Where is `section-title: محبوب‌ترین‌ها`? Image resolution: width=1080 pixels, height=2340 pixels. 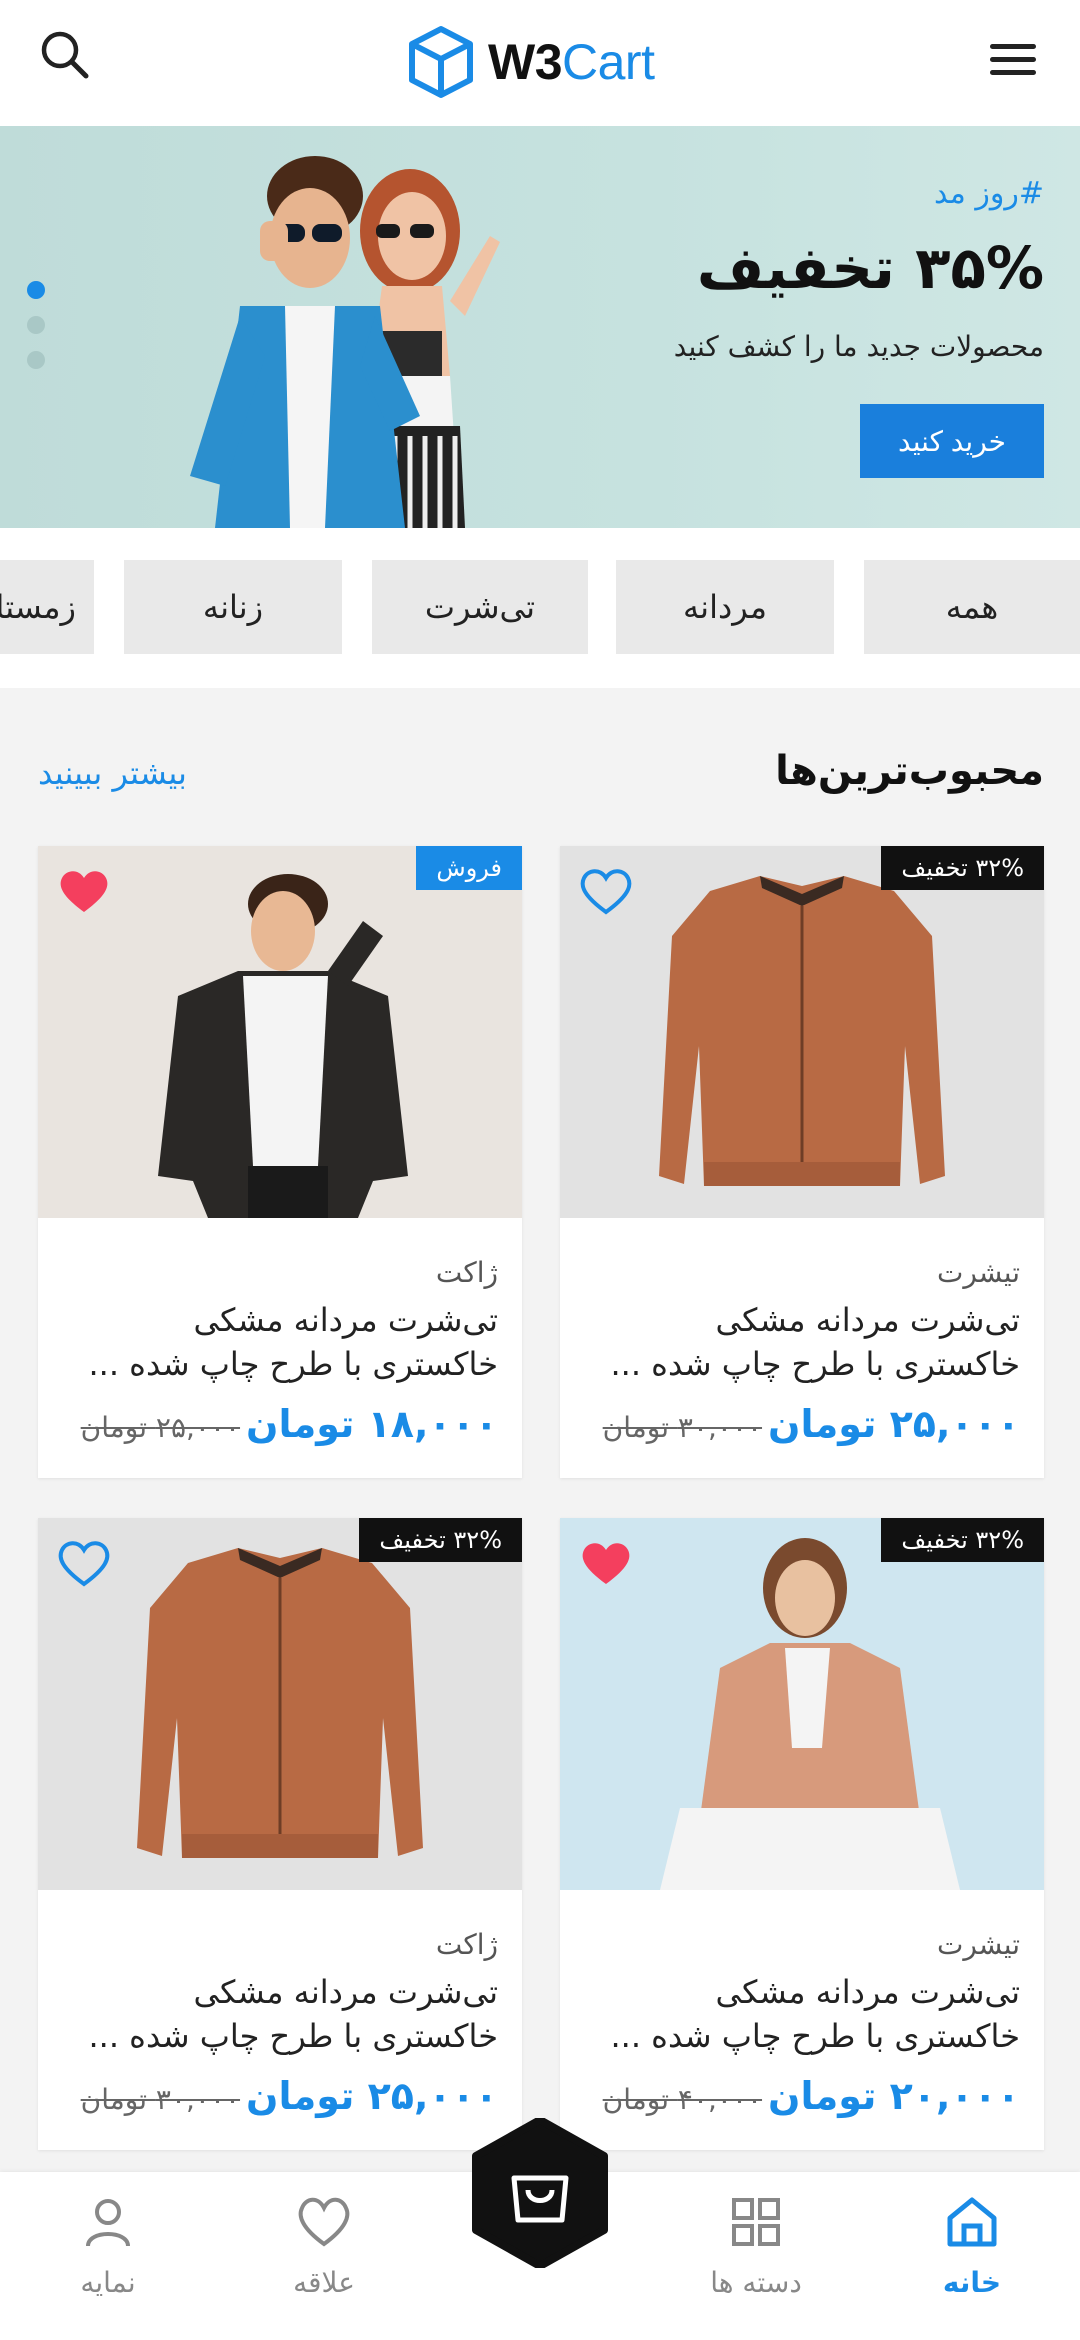
section-title: محبوب‌ترین‌ها is located at coordinates (909, 771).